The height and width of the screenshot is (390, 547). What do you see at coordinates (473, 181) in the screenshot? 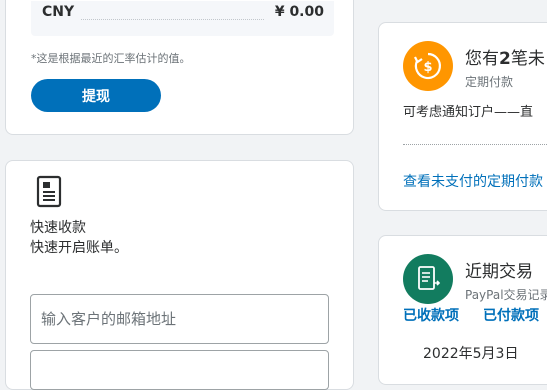
I see `view-unpaid-recurring-link: 查看未支付的定期付款` at bounding box center [473, 181].